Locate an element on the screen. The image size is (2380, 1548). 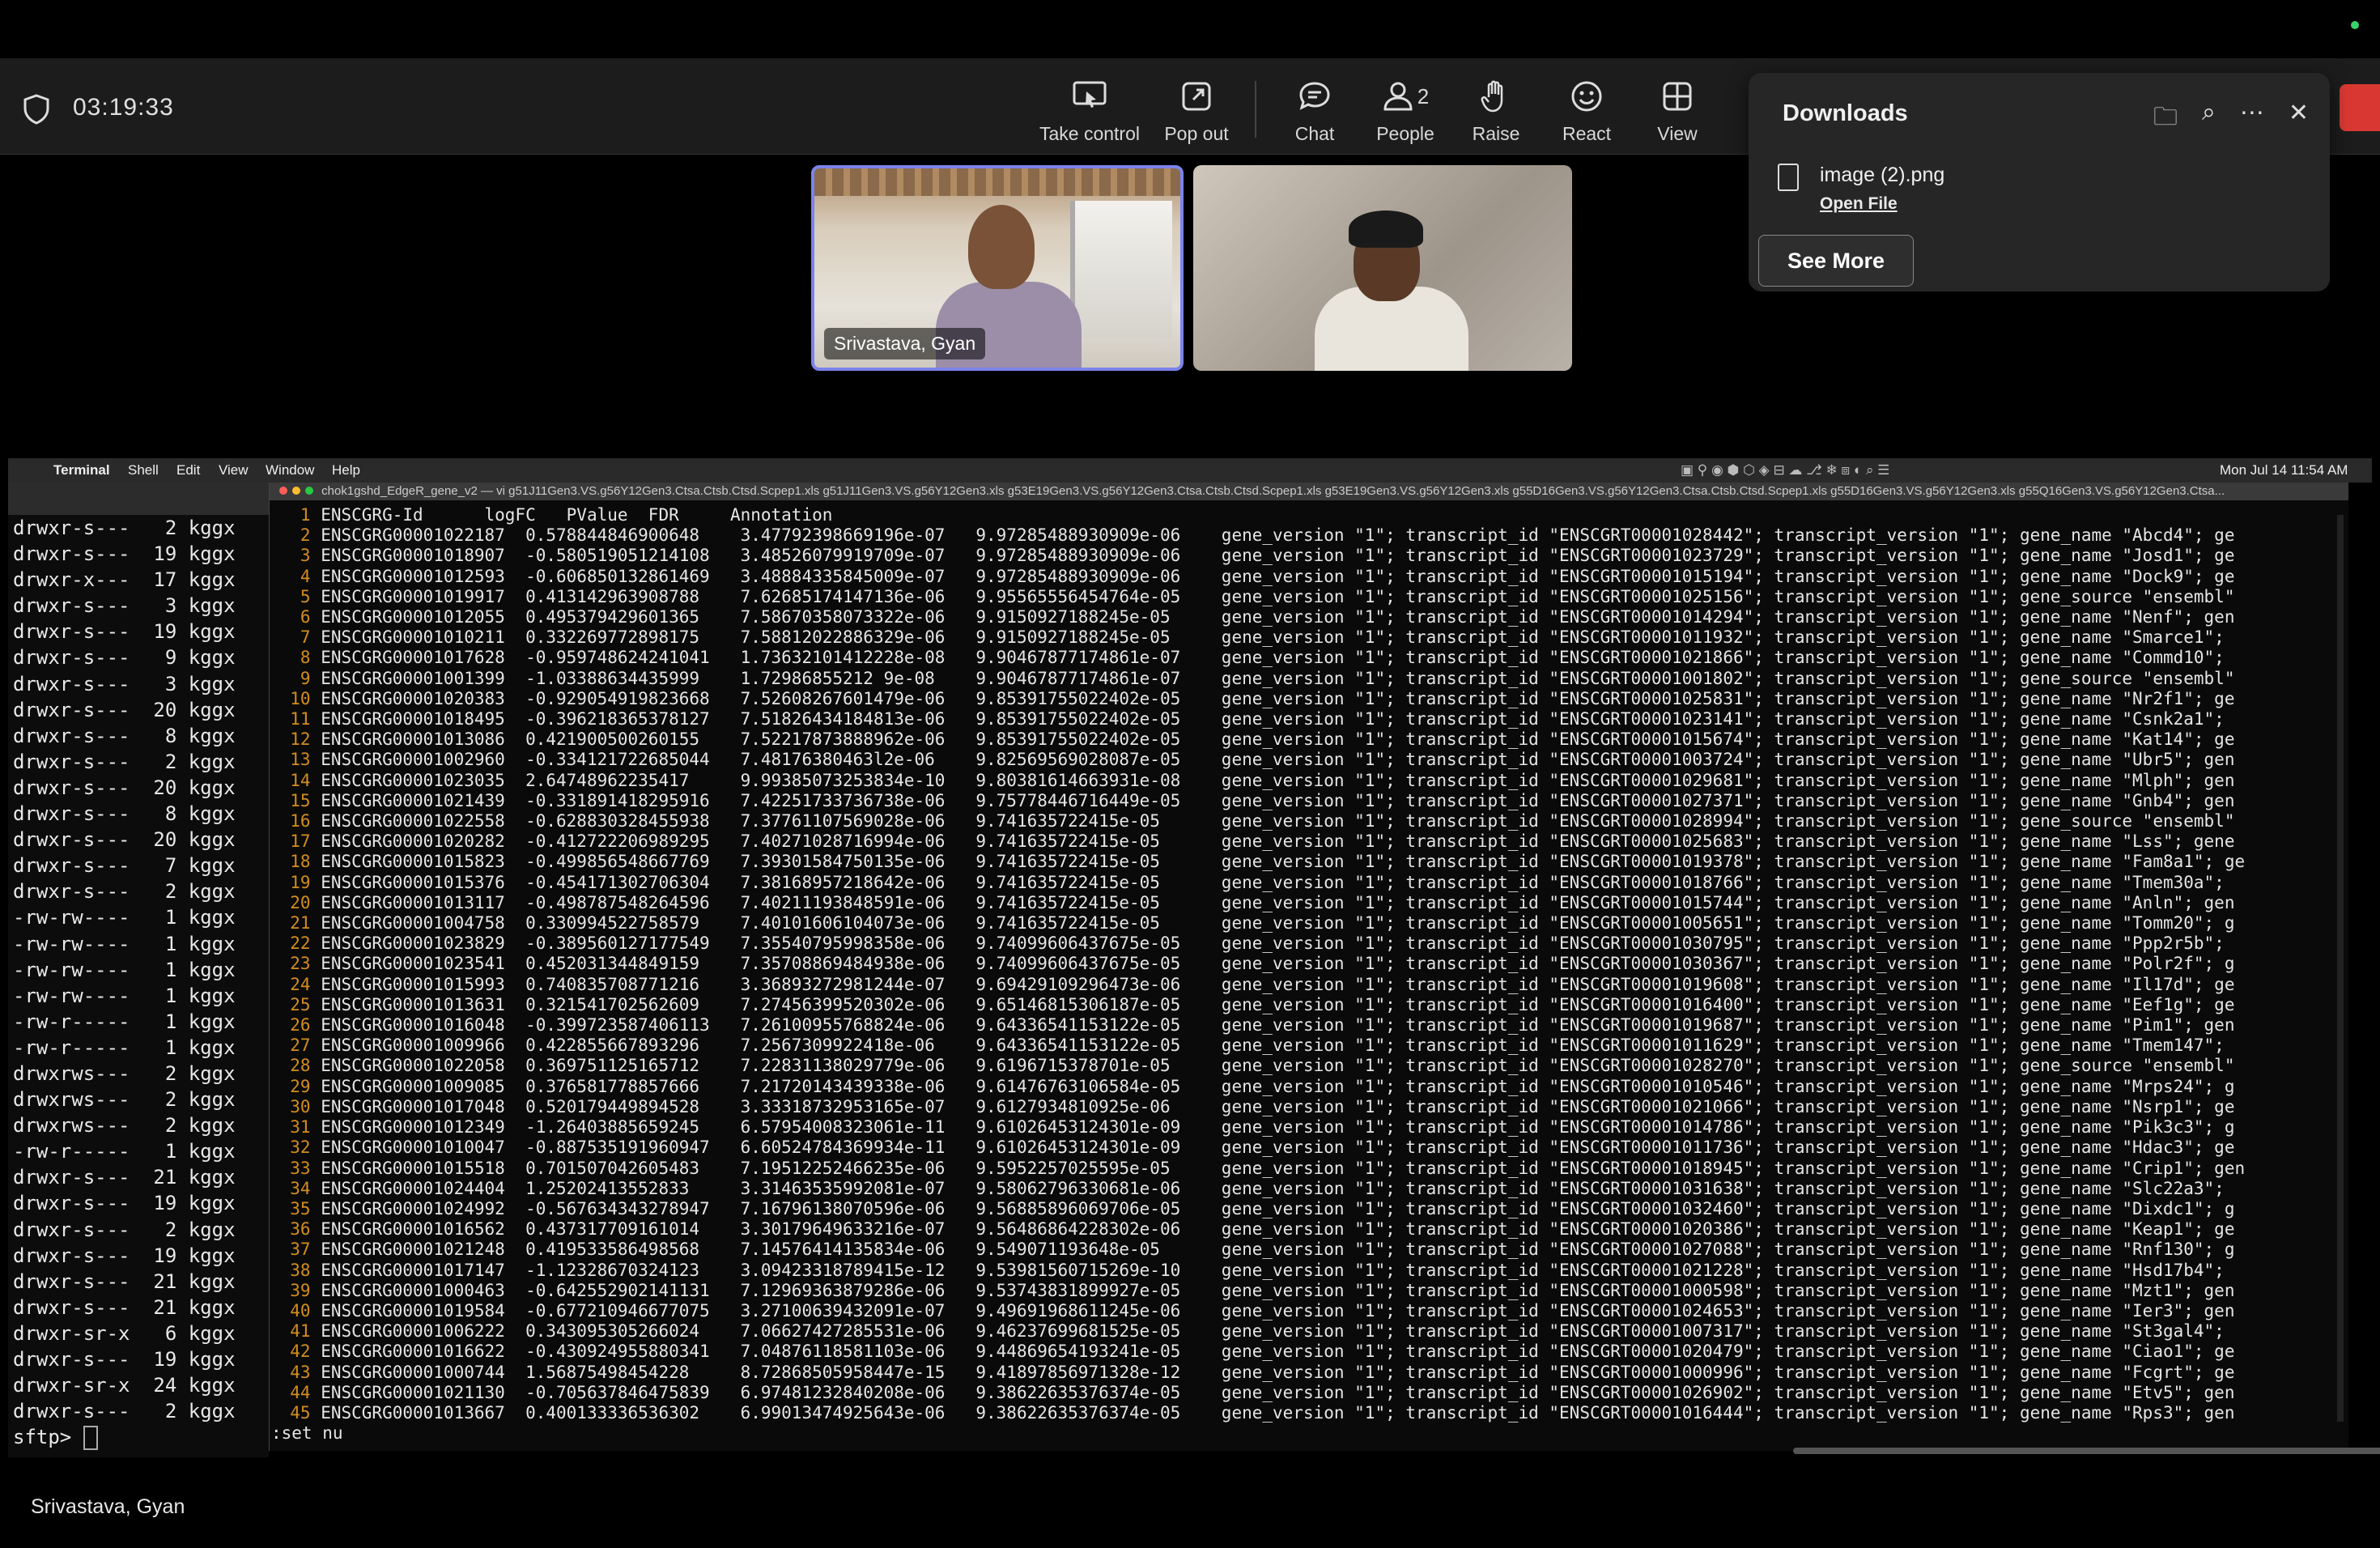
menubar-clock: Mon Jul 14 11:54 AM is located at coordinates (2284, 470).